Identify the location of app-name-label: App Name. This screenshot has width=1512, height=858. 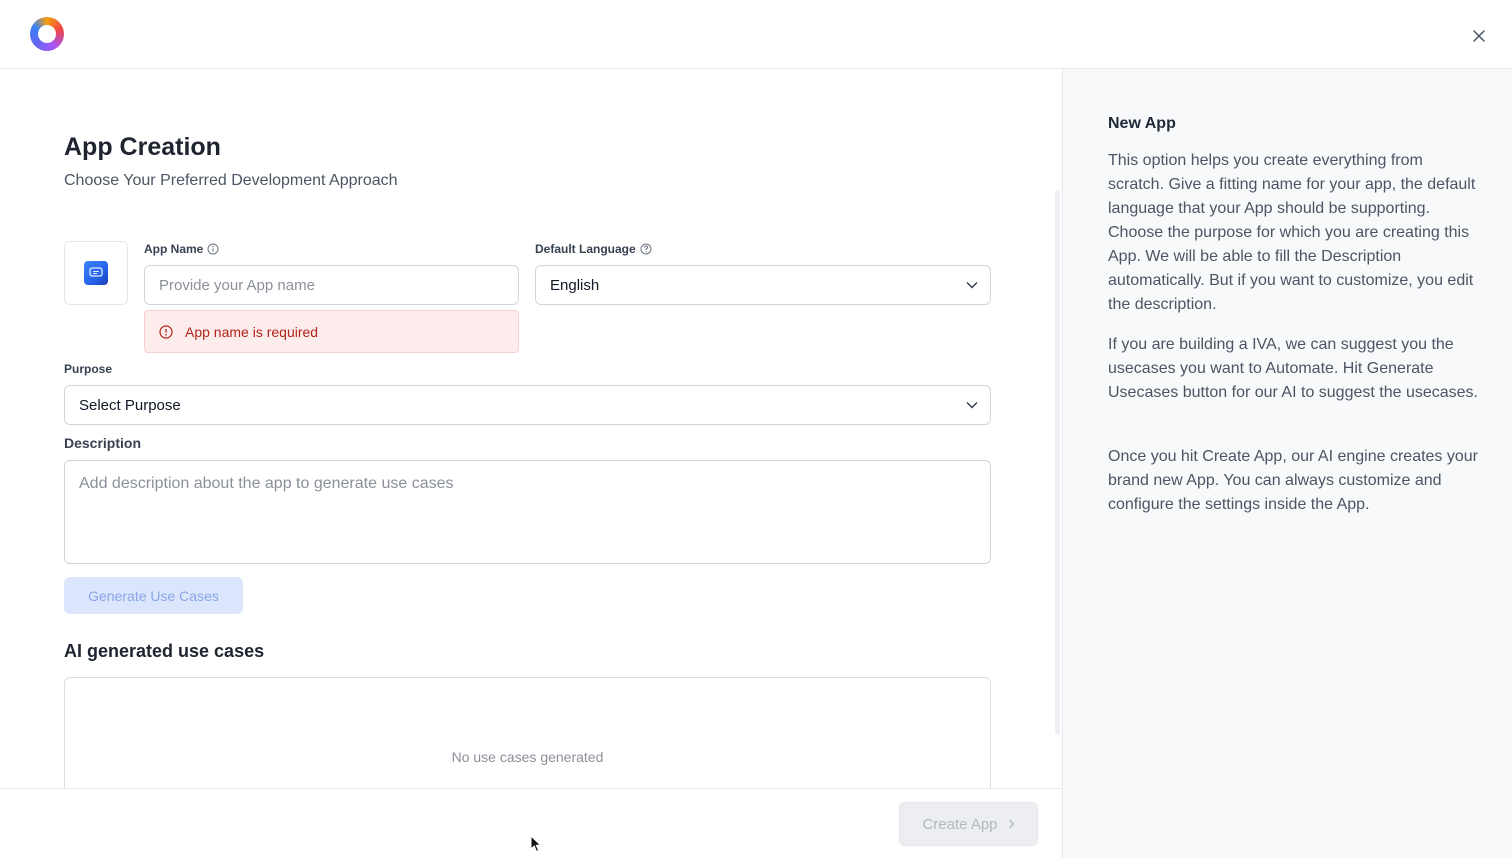
(181, 249).